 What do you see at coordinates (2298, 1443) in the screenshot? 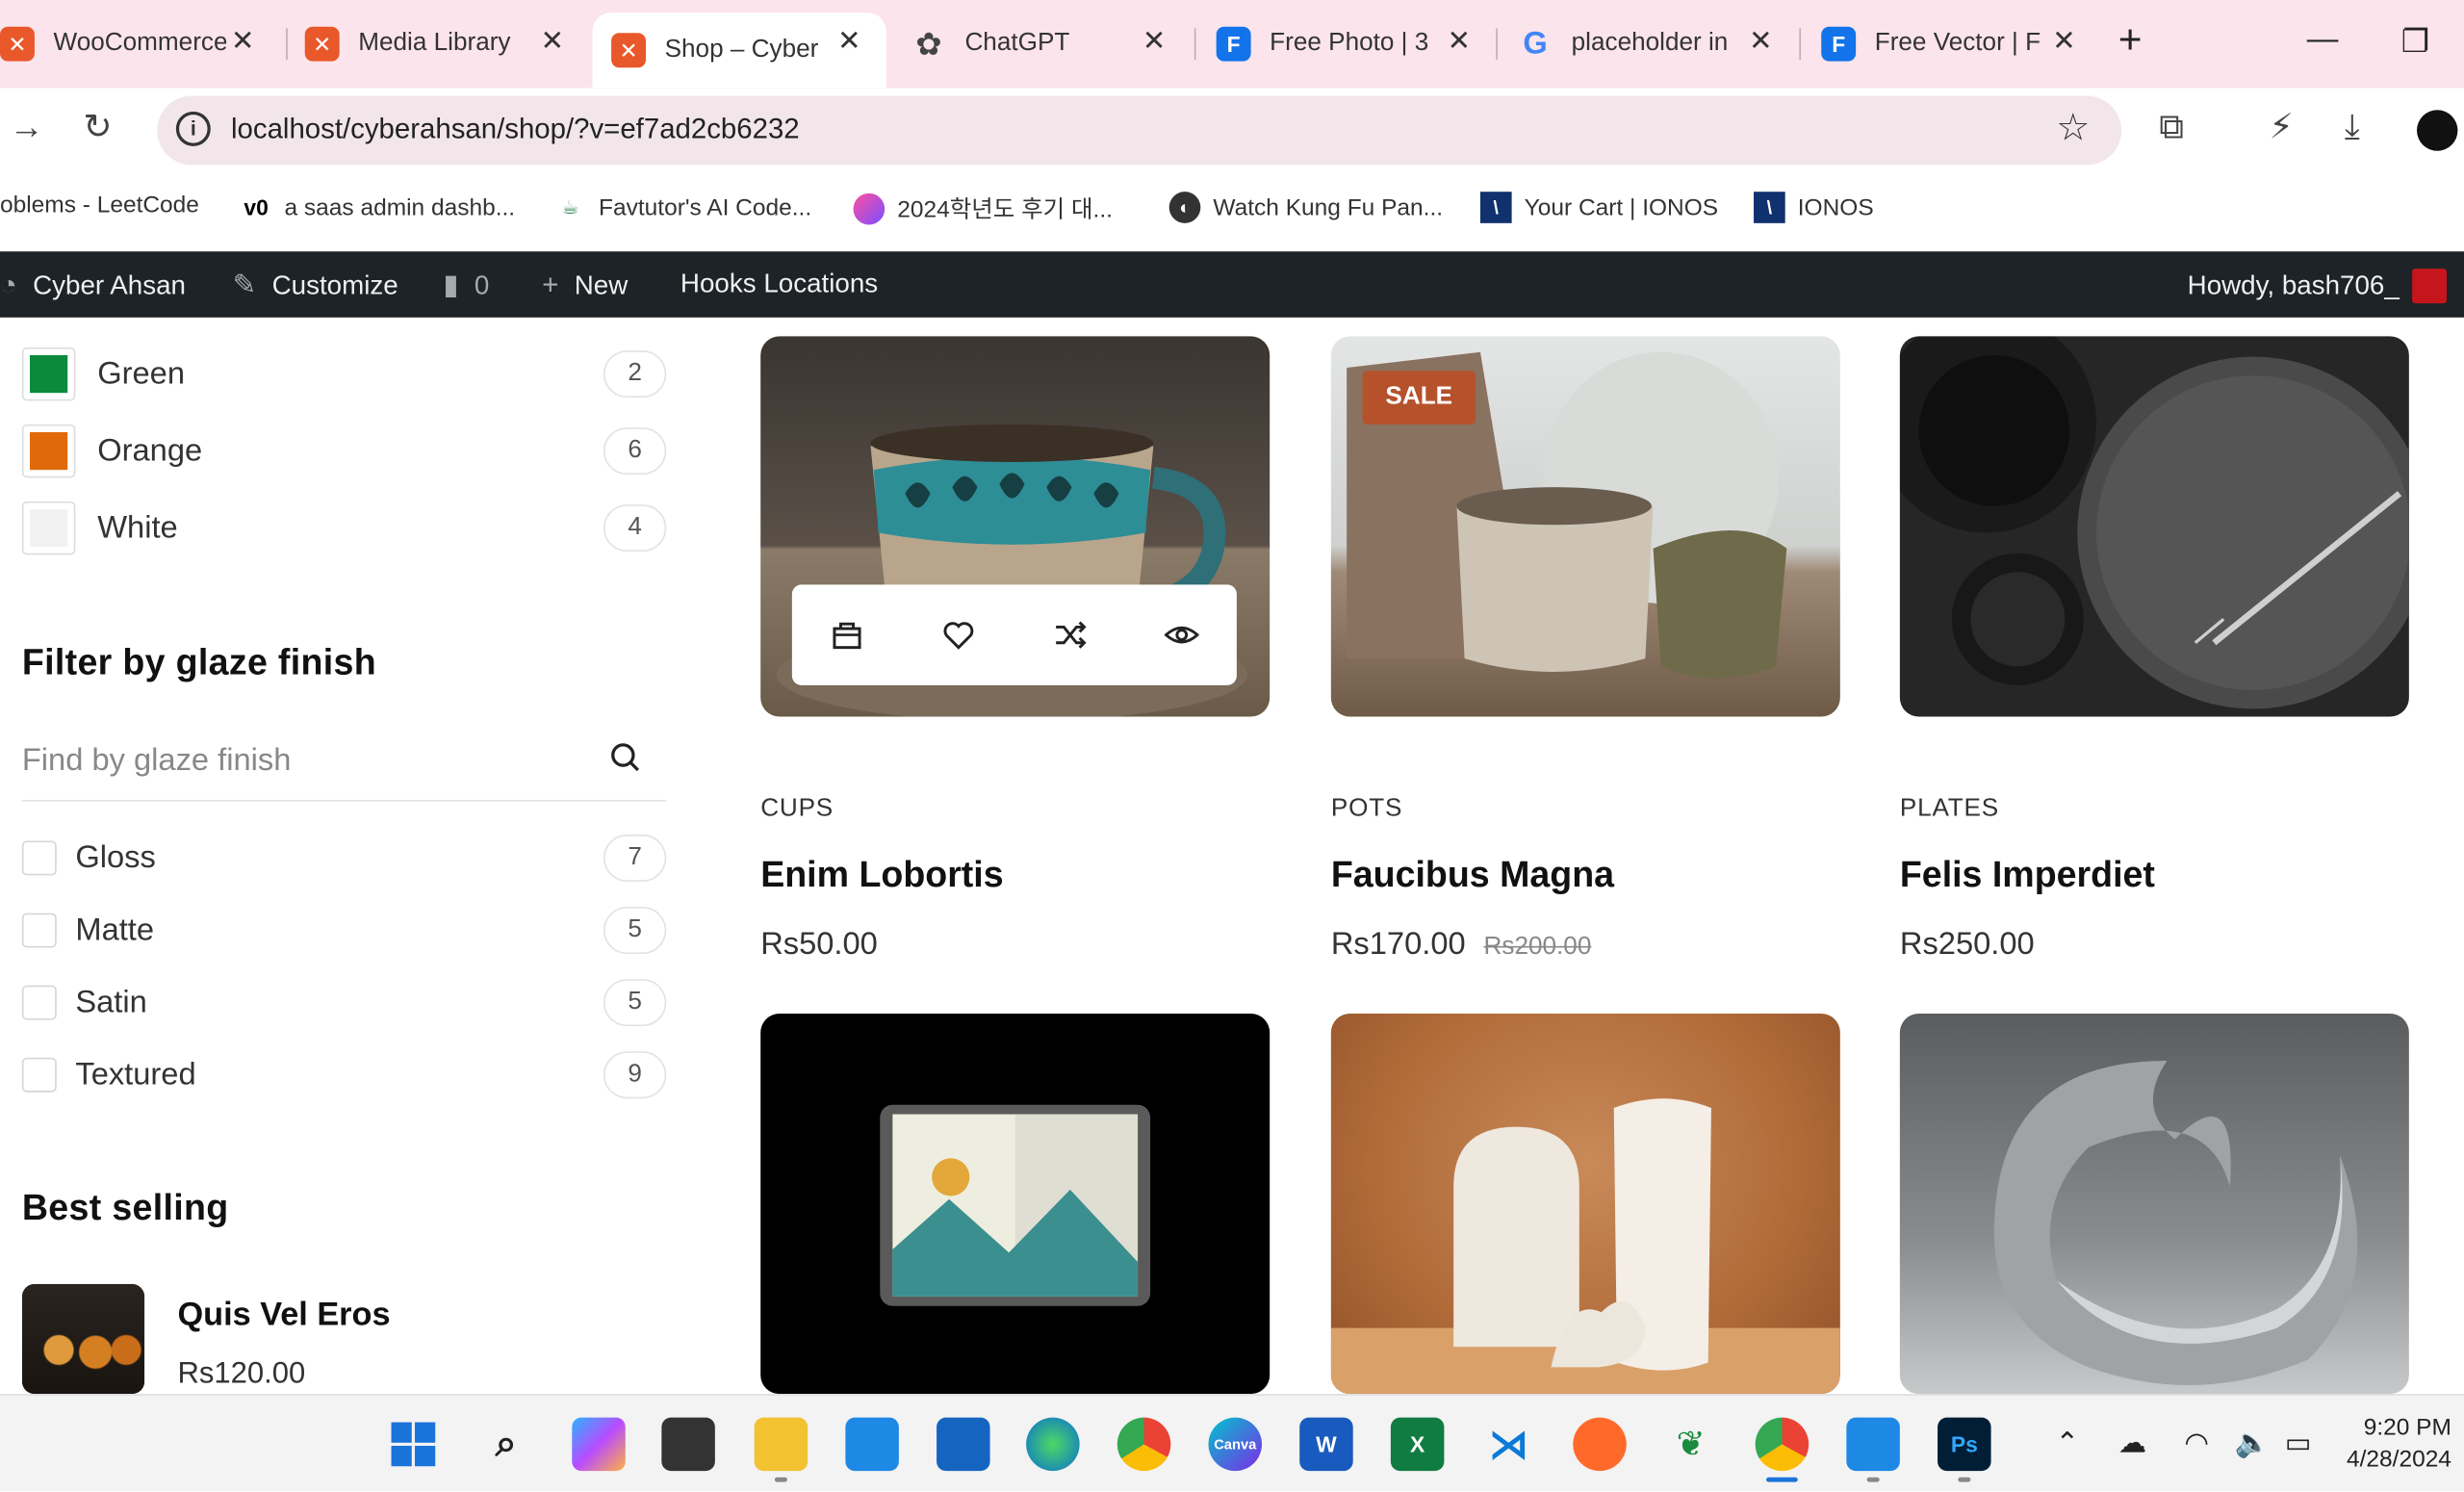
I see `battery-icon: ▭` at bounding box center [2298, 1443].